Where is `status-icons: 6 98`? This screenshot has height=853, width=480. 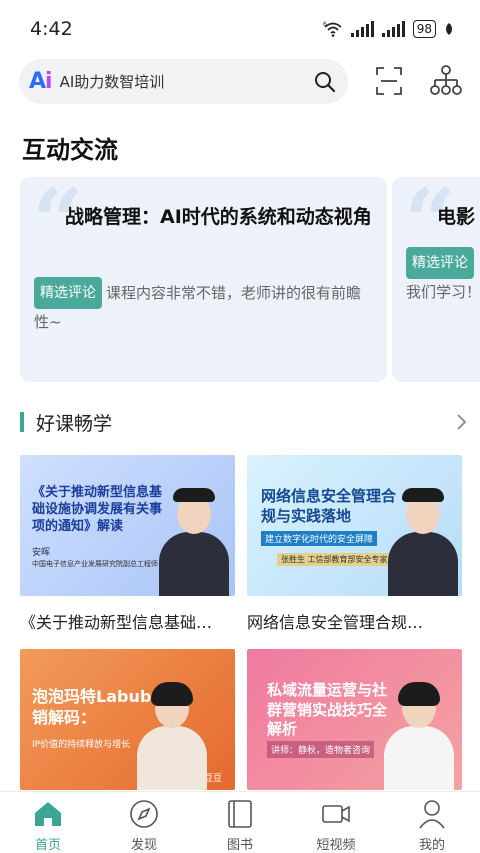
status-icons: 6 98 is located at coordinates (388, 29).